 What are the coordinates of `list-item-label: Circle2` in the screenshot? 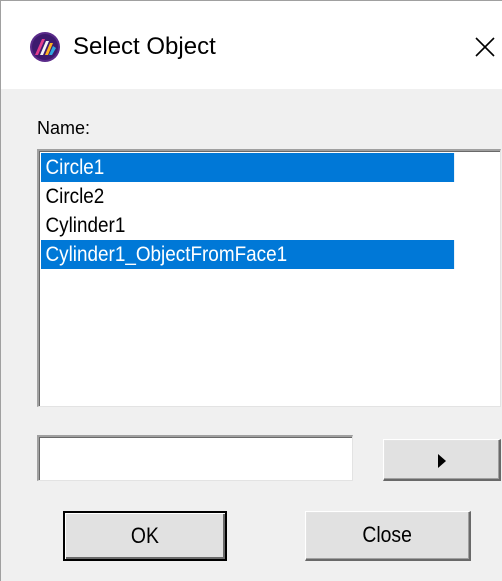 It's located at (75, 196).